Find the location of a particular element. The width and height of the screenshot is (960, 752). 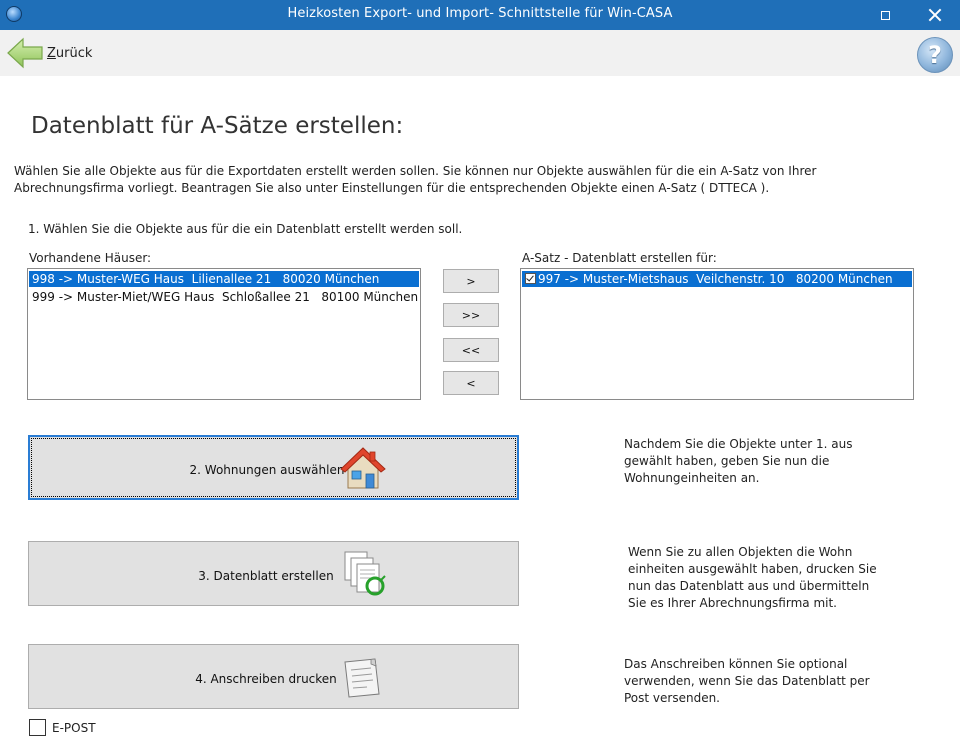

remove-all-button: << is located at coordinates (471, 350).